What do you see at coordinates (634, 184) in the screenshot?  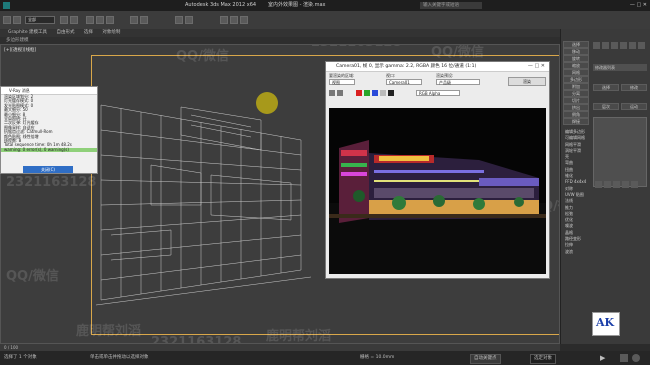 I see `configure-icon` at bounding box center [634, 184].